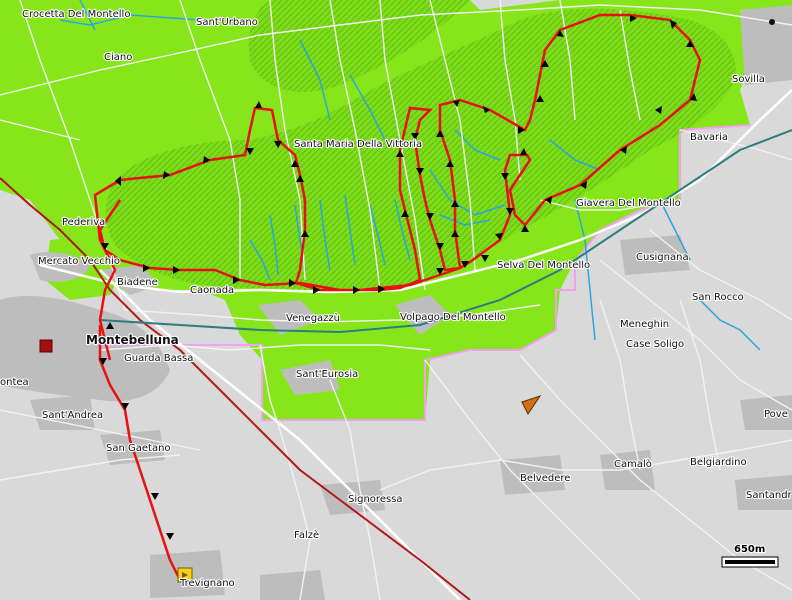 Image resolution: width=792 pixels, height=600 pixels. I want to click on label-san-rocco: San Rocco, so click(718, 297).